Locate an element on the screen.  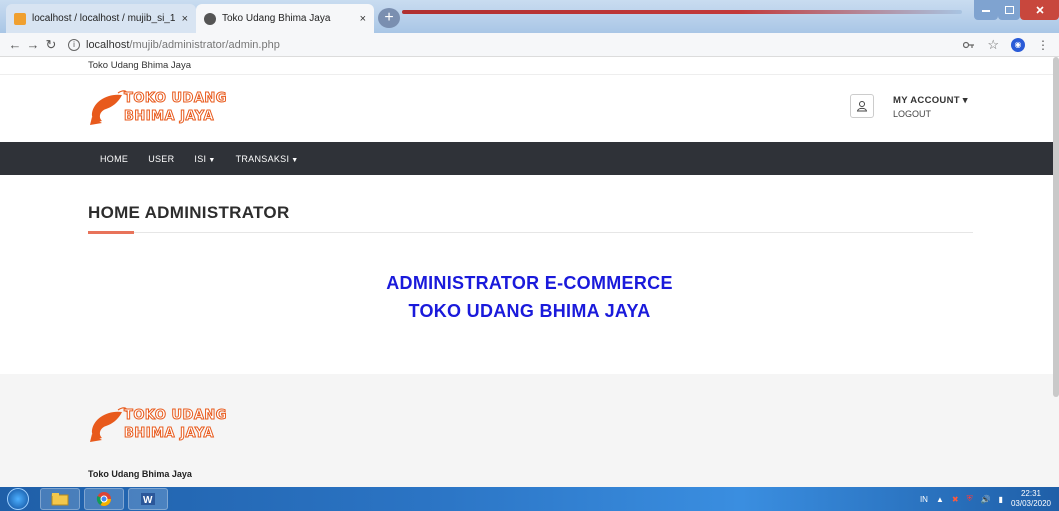
hero-line-2: TOKO UDANG BHIMA JAYA is located at coordinates (529, 311).